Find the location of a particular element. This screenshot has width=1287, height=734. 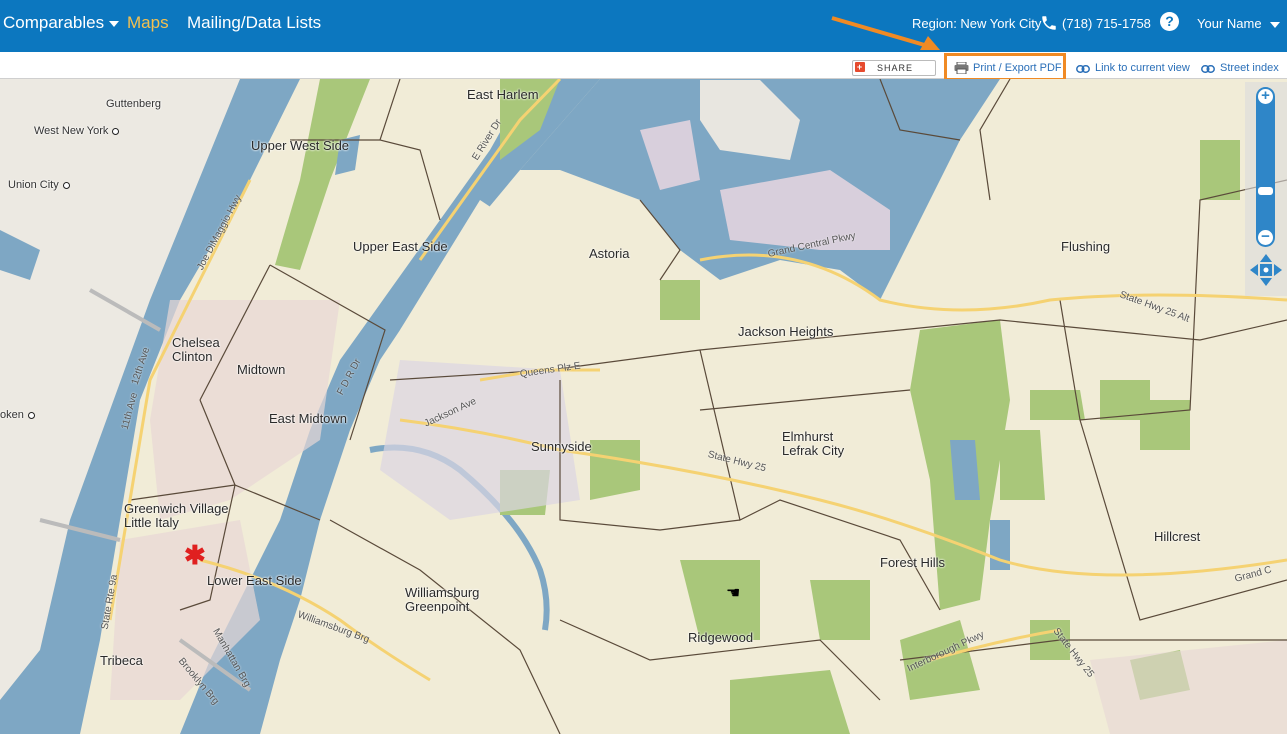

street-index-link: Street index is located at coordinates (1249, 68).